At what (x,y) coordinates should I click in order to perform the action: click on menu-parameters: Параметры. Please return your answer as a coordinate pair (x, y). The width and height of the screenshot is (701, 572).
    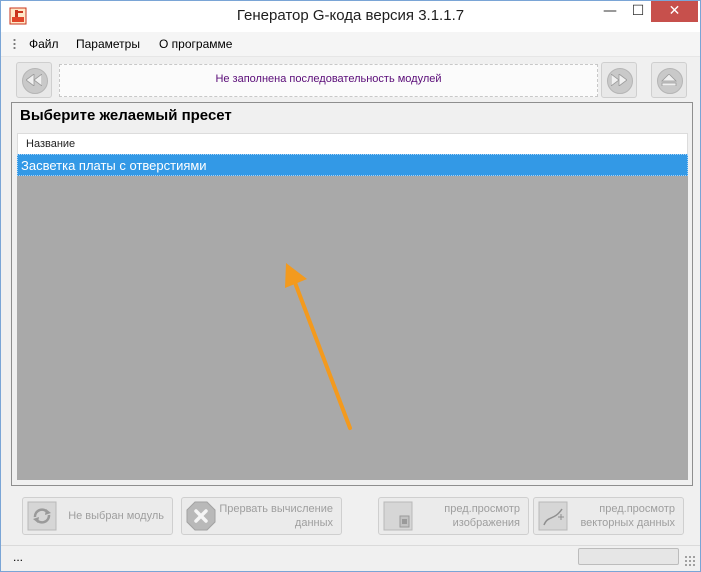
    Looking at the image, I should click on (108, 44).